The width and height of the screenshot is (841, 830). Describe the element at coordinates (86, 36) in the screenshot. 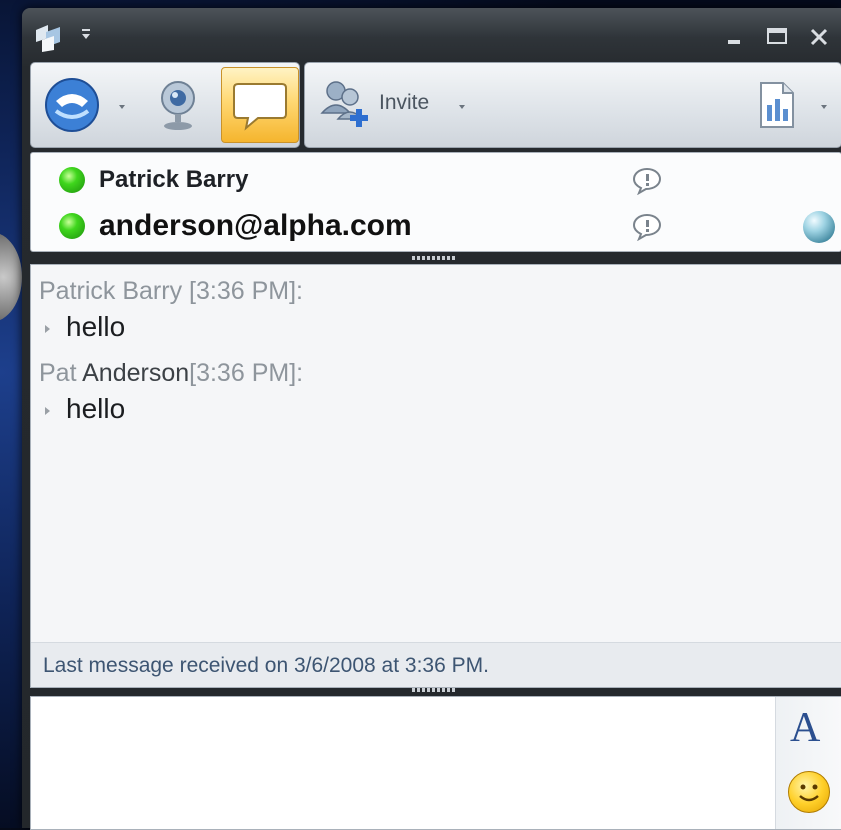

I see `system-menu-arrow-icon` at that location.